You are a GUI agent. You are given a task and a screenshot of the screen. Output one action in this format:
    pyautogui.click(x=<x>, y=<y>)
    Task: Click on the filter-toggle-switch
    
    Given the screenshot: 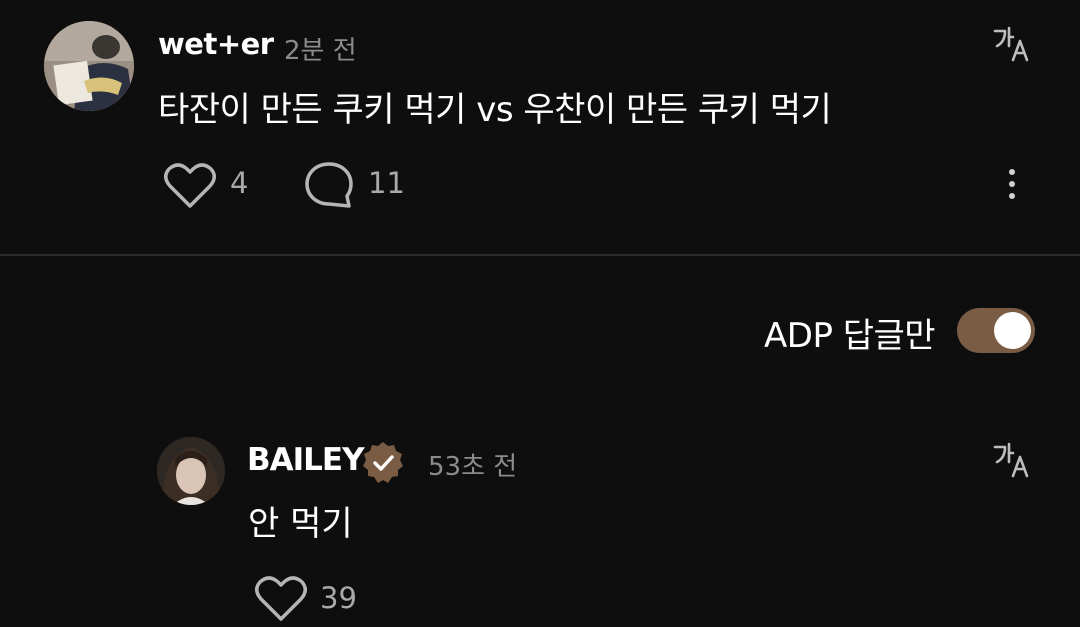 What is the action you would take?
    pyautogui.click(x=996, y=330)
    